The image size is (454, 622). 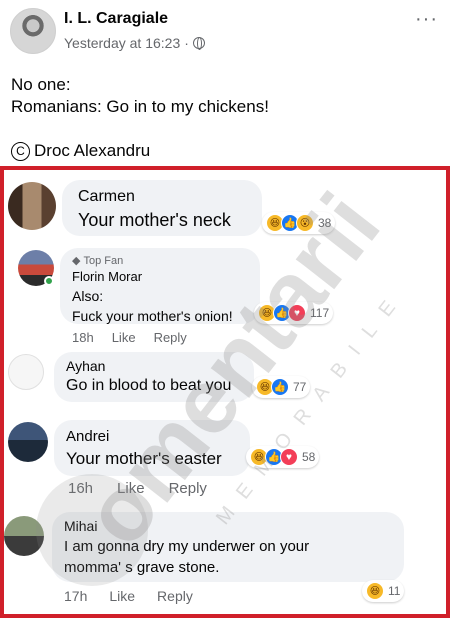 What do you see at coordinates (20, 151) in the screenshot?
I see `copyright-icon: C` at bounding box center [20, 151].